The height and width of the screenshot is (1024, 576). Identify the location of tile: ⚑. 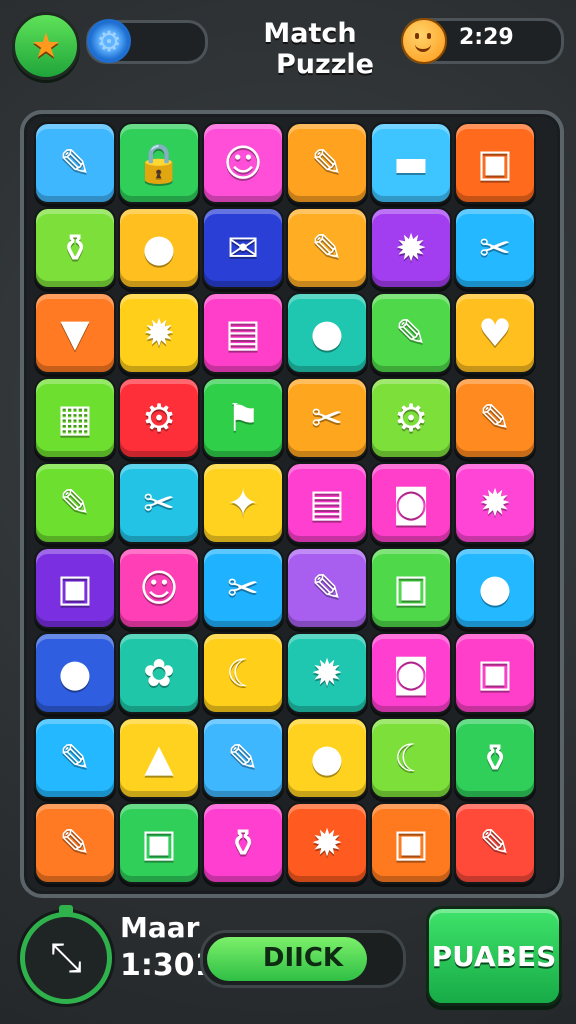
(243, 418).